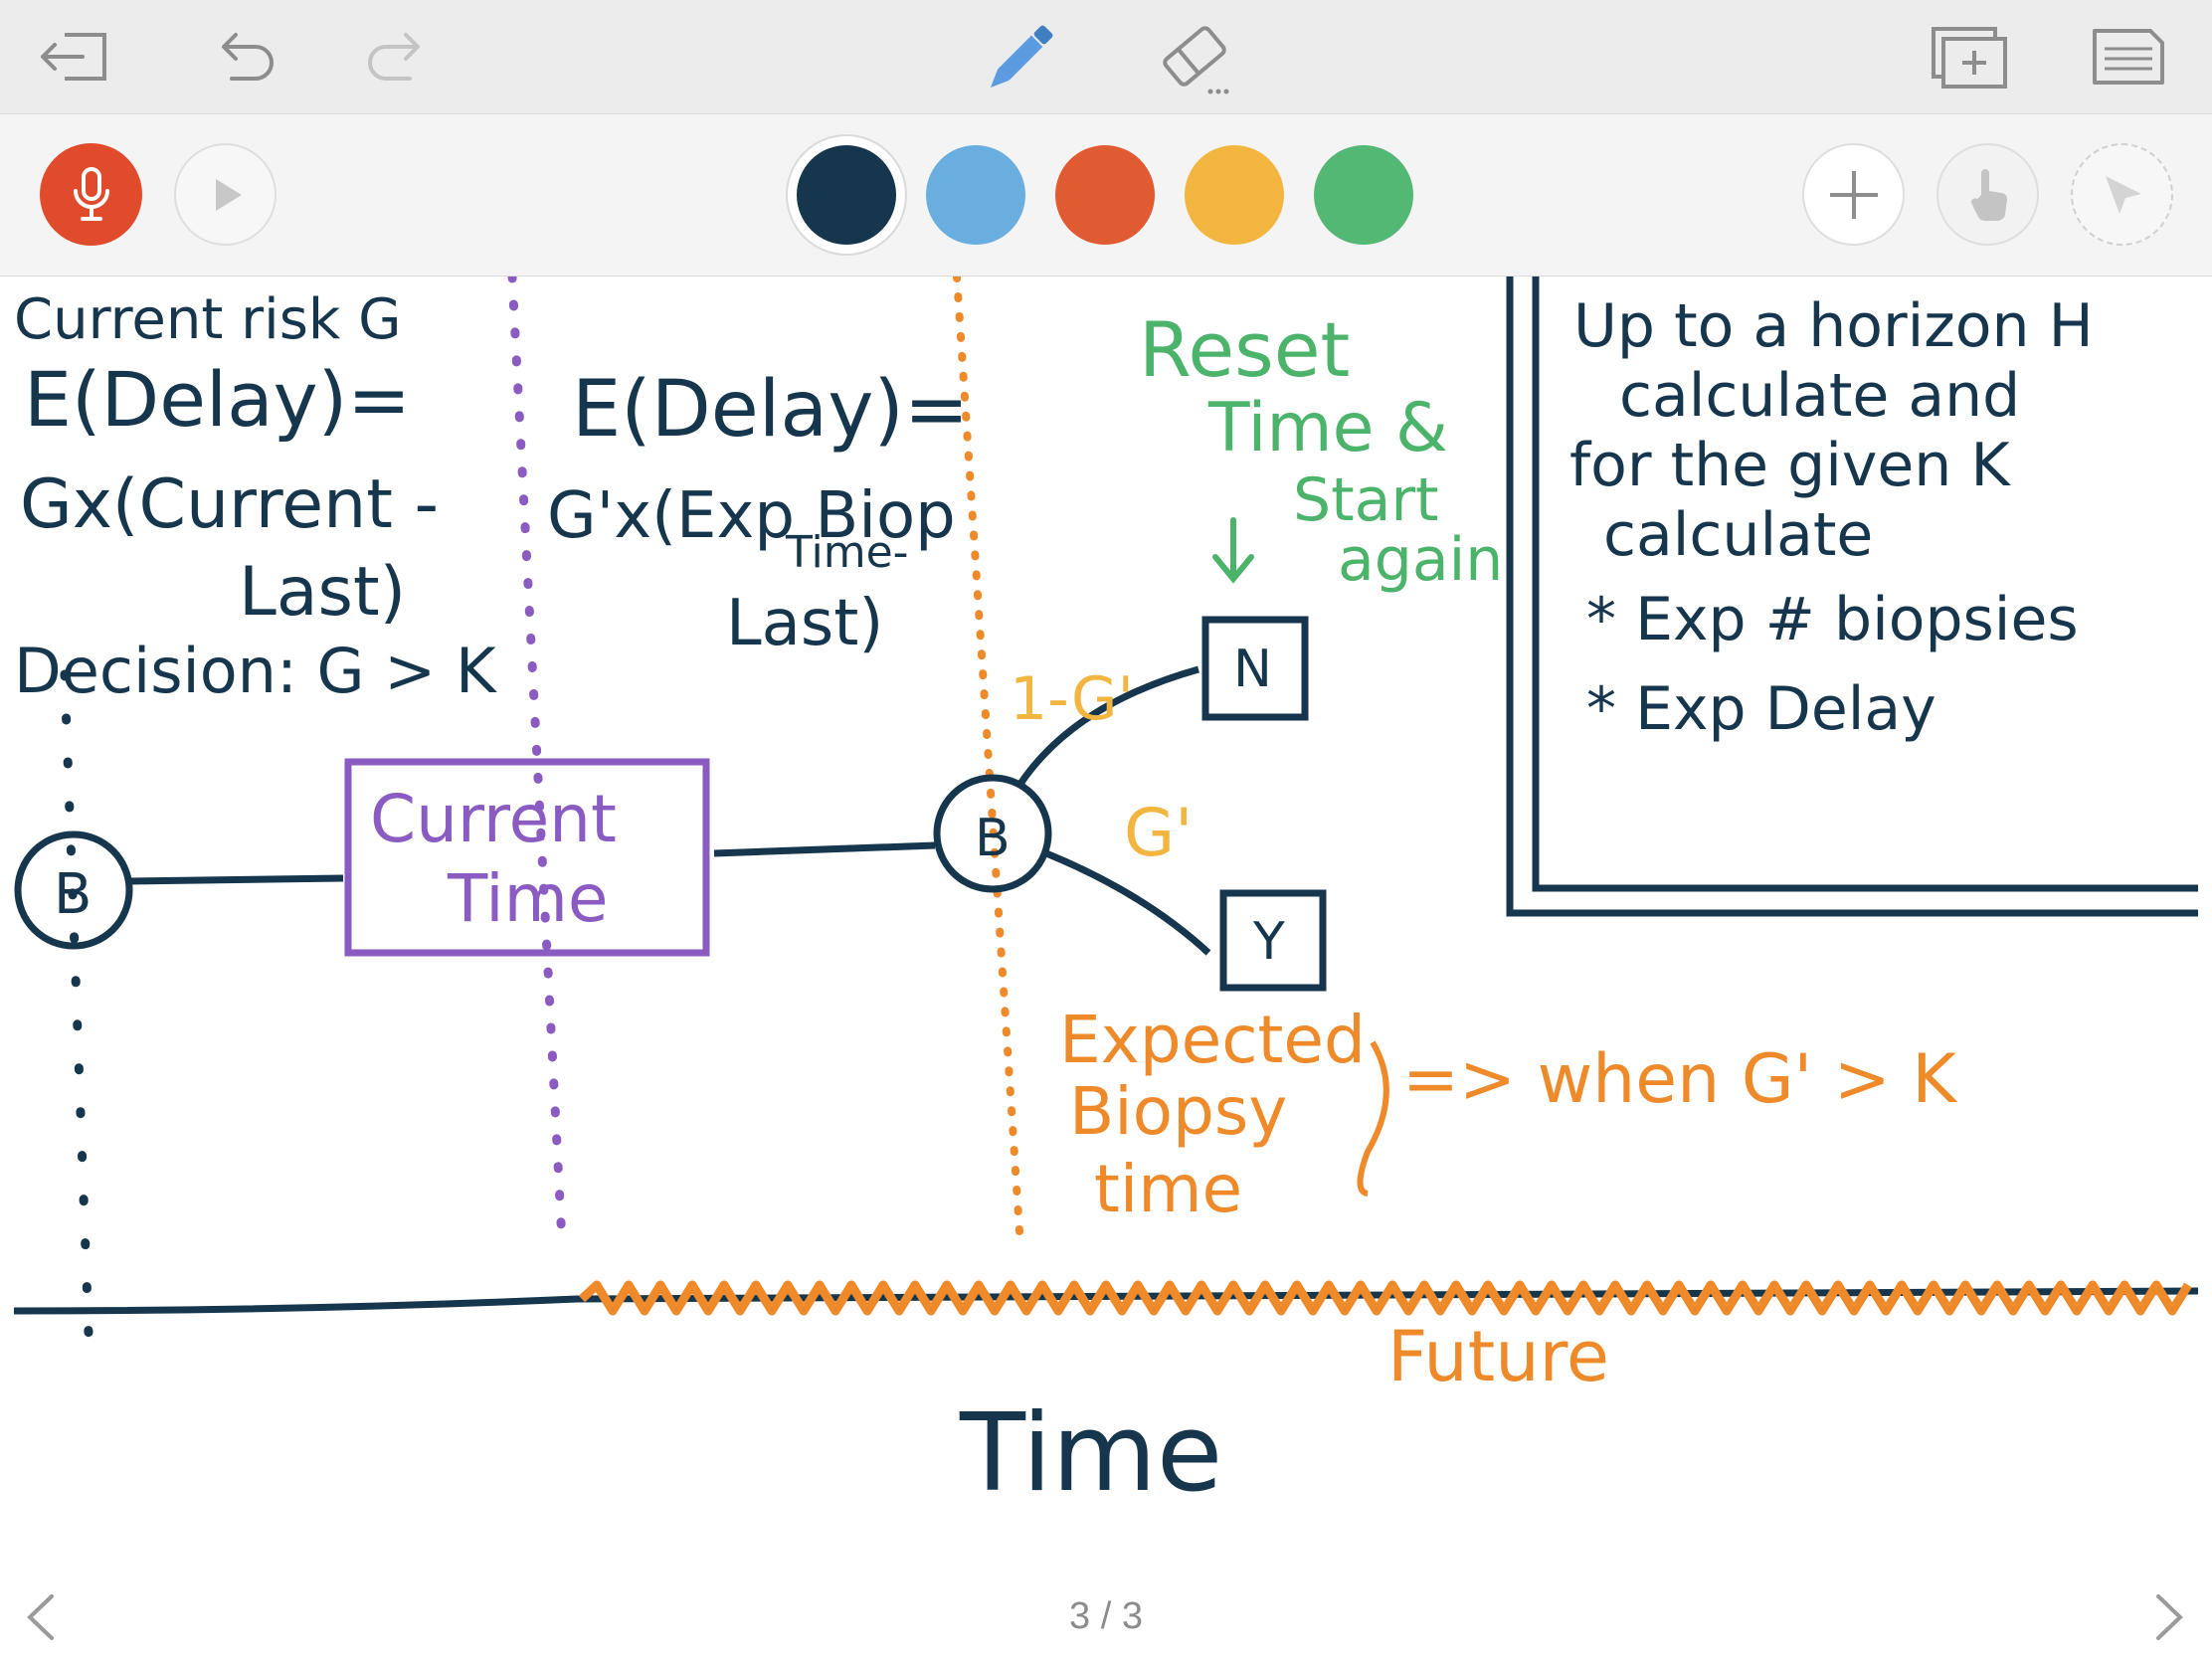 The width and height of the screenshot is (2212, 1659). I want to click on pen-tool-button, so click(1019, 58).